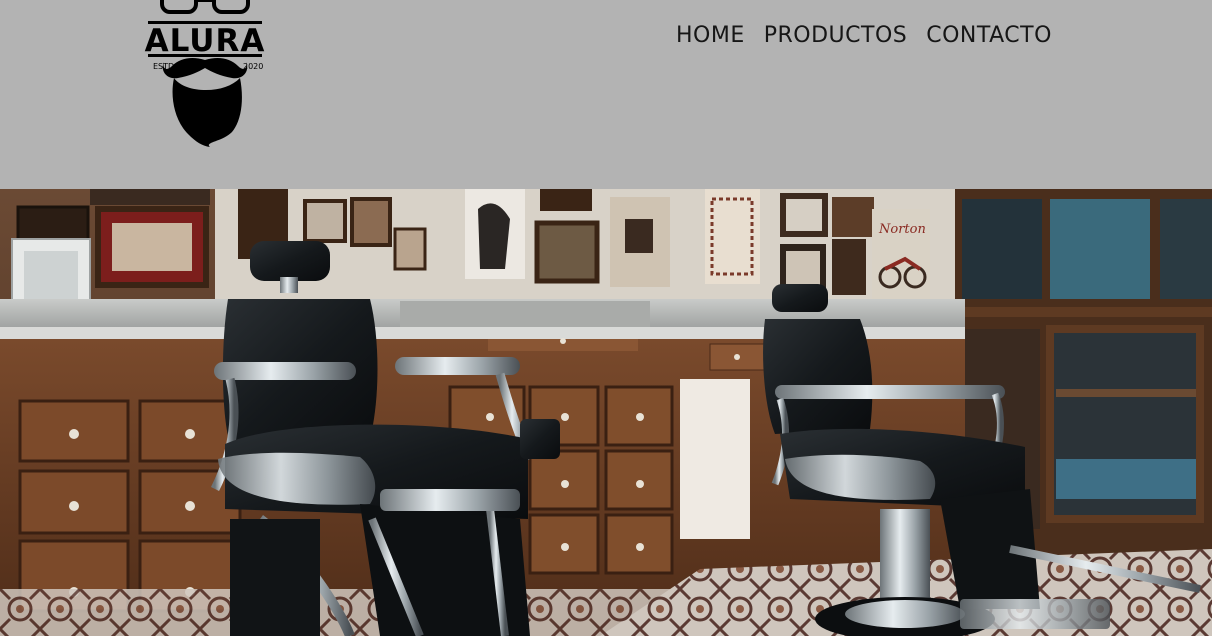 Image resolution: width=1212 pixels, height=636 pixels. What do you see at coordinates (902, 229) in the screenshot?
I see `norton-poster-text: Norton` at bounding box center [902, 229].